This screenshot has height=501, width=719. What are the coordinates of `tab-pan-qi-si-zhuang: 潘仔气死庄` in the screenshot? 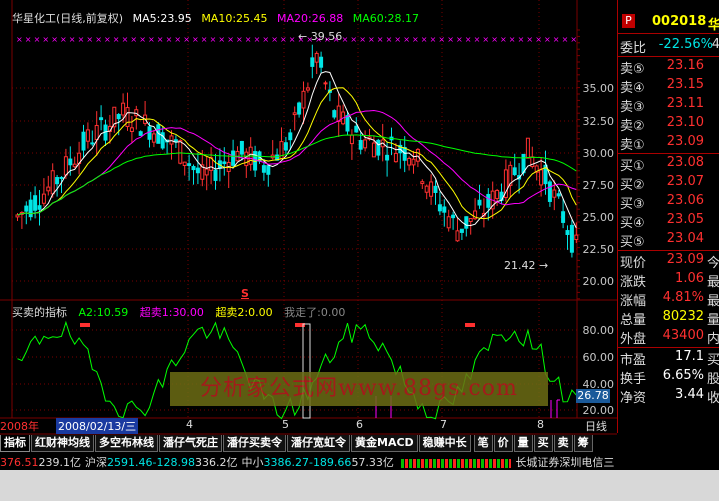 It's located at (190, 443).